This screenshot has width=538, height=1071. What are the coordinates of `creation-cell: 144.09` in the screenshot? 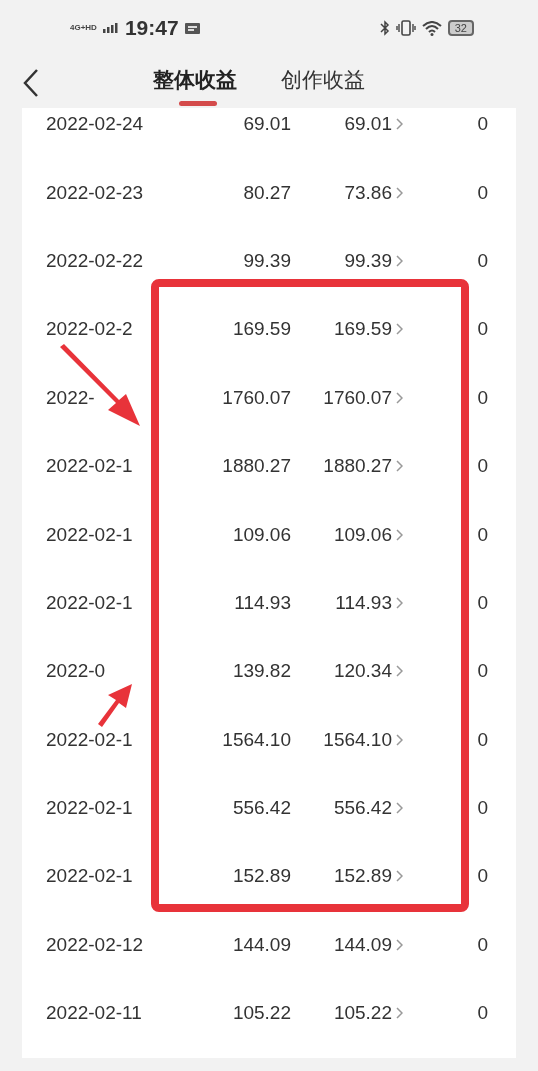 It's located at (341, 944).